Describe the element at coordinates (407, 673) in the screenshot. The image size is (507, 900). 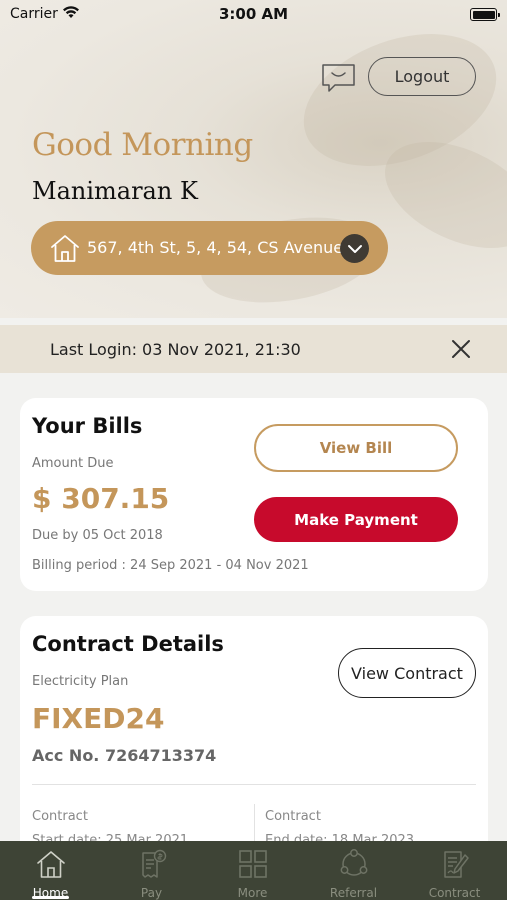
I see `view-contract-button: View Contract` at that location.